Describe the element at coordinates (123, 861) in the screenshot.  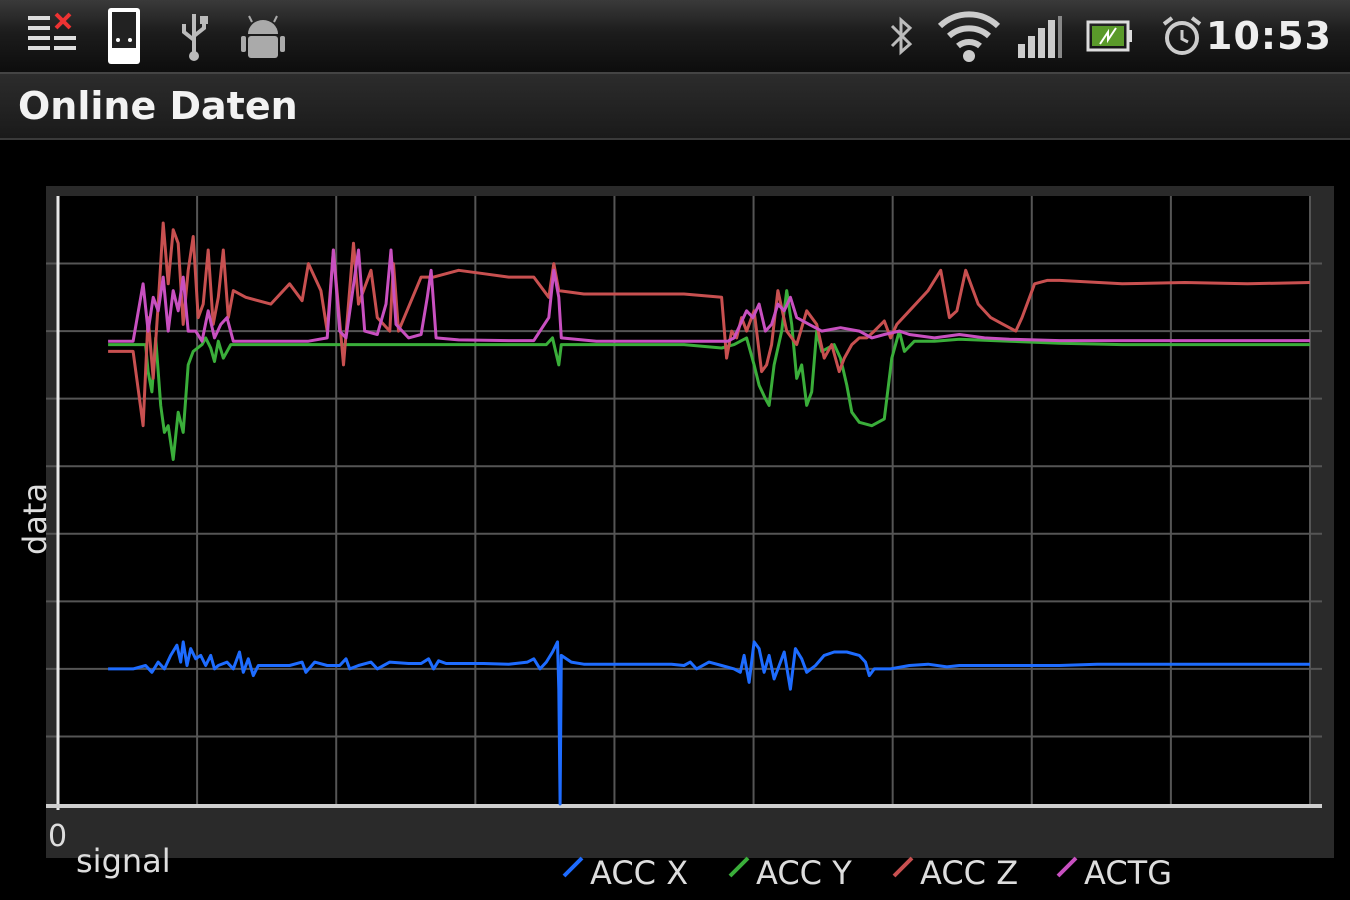
I see `x-axis-label: signal` at that location.